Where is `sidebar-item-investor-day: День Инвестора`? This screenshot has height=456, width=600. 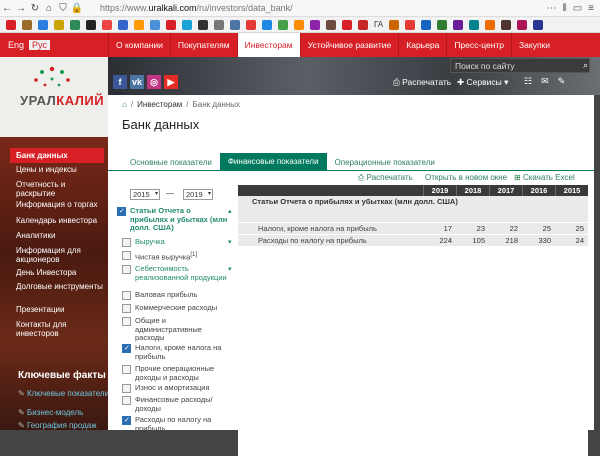
sidebar-item-investor-day: День Инвестора is located at coordinates (60, 272).